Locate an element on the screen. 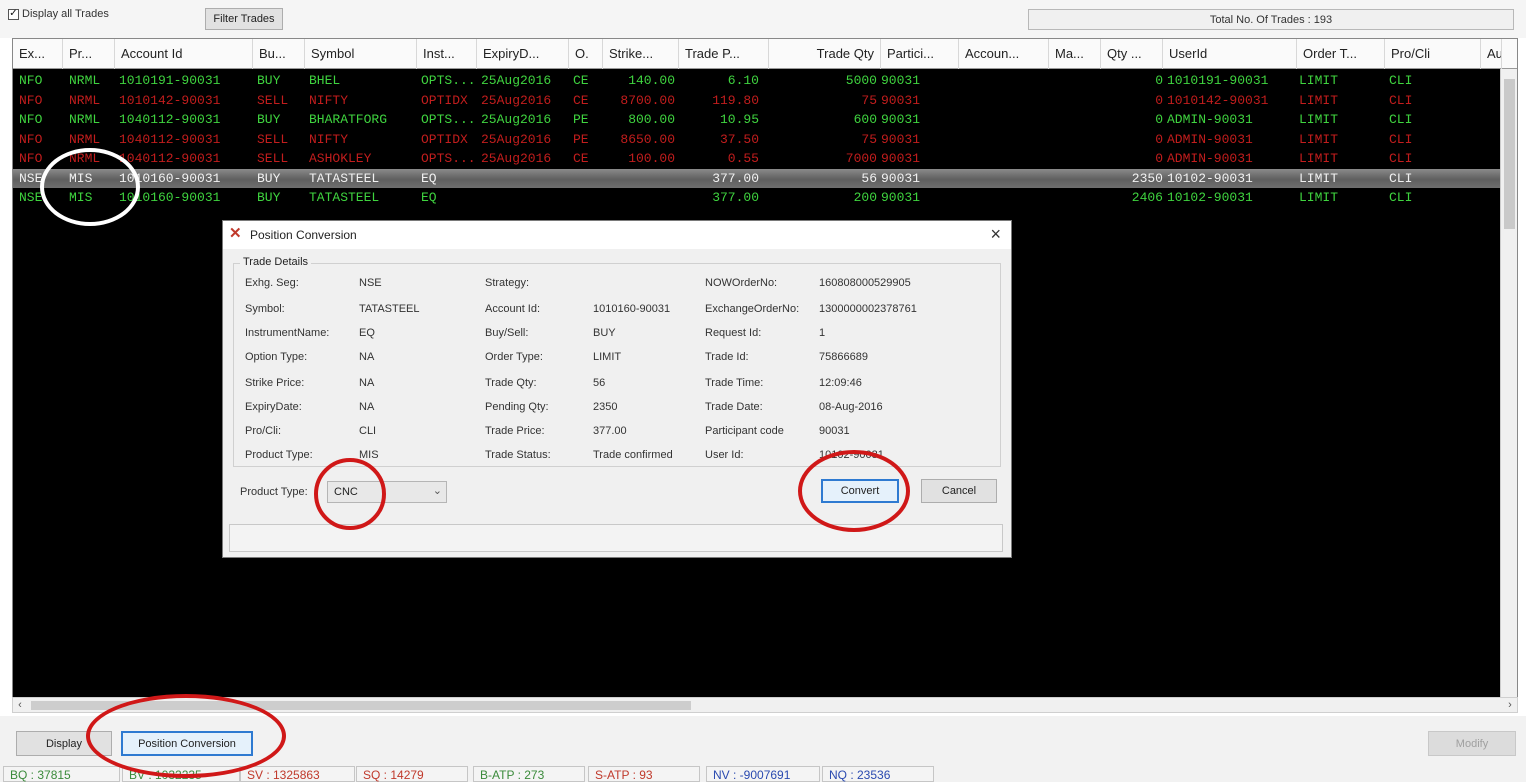 The width and height of the screenshot is (1526, 783). account-id-cell: 1010142-90031 is located at coordinates (170, 100).